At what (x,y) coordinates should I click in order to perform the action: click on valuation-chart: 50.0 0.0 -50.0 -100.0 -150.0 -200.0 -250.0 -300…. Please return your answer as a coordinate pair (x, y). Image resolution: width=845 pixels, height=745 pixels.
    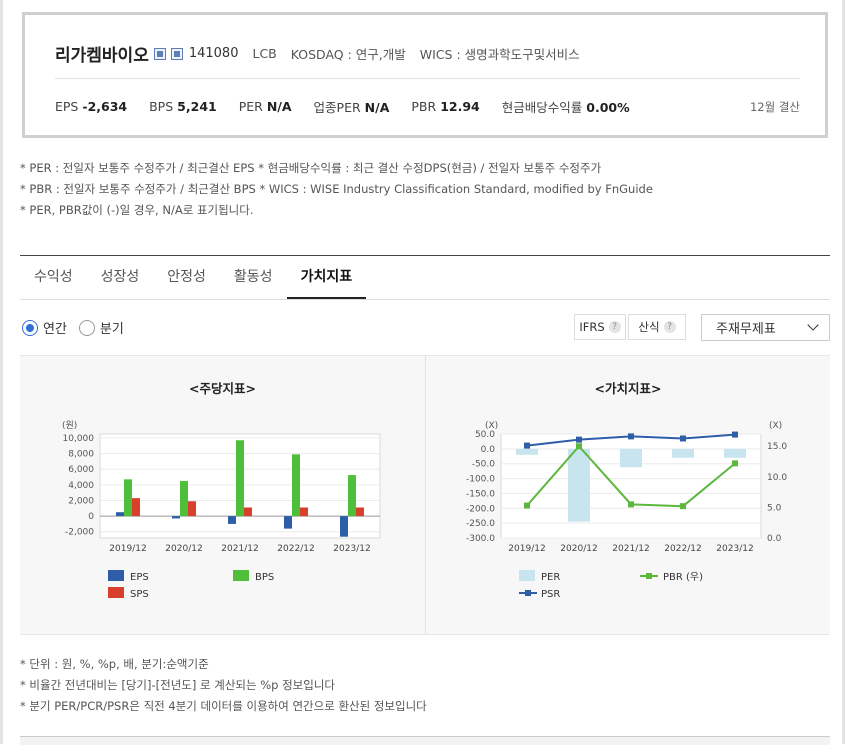
    Looking at the image, I should click on (626, 510).